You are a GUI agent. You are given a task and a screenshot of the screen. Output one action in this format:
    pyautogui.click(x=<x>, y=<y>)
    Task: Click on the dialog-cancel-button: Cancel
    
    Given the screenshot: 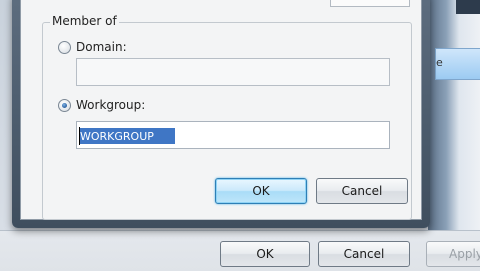 What is the action you would take?
    pyautogui.click(x=362, y=191)
    